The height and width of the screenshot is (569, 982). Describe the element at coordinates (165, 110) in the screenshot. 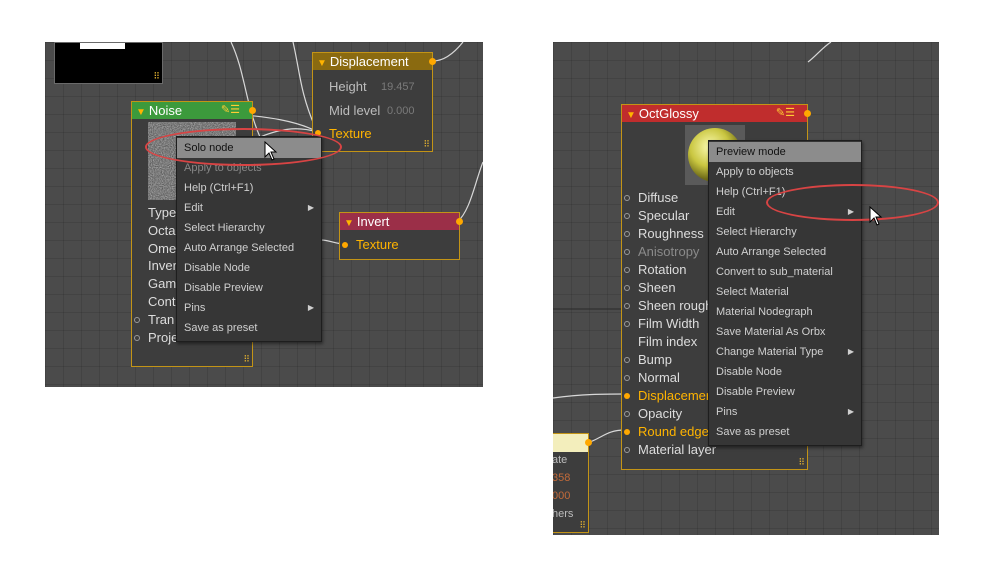

I see `node-title: Noise` at that location.